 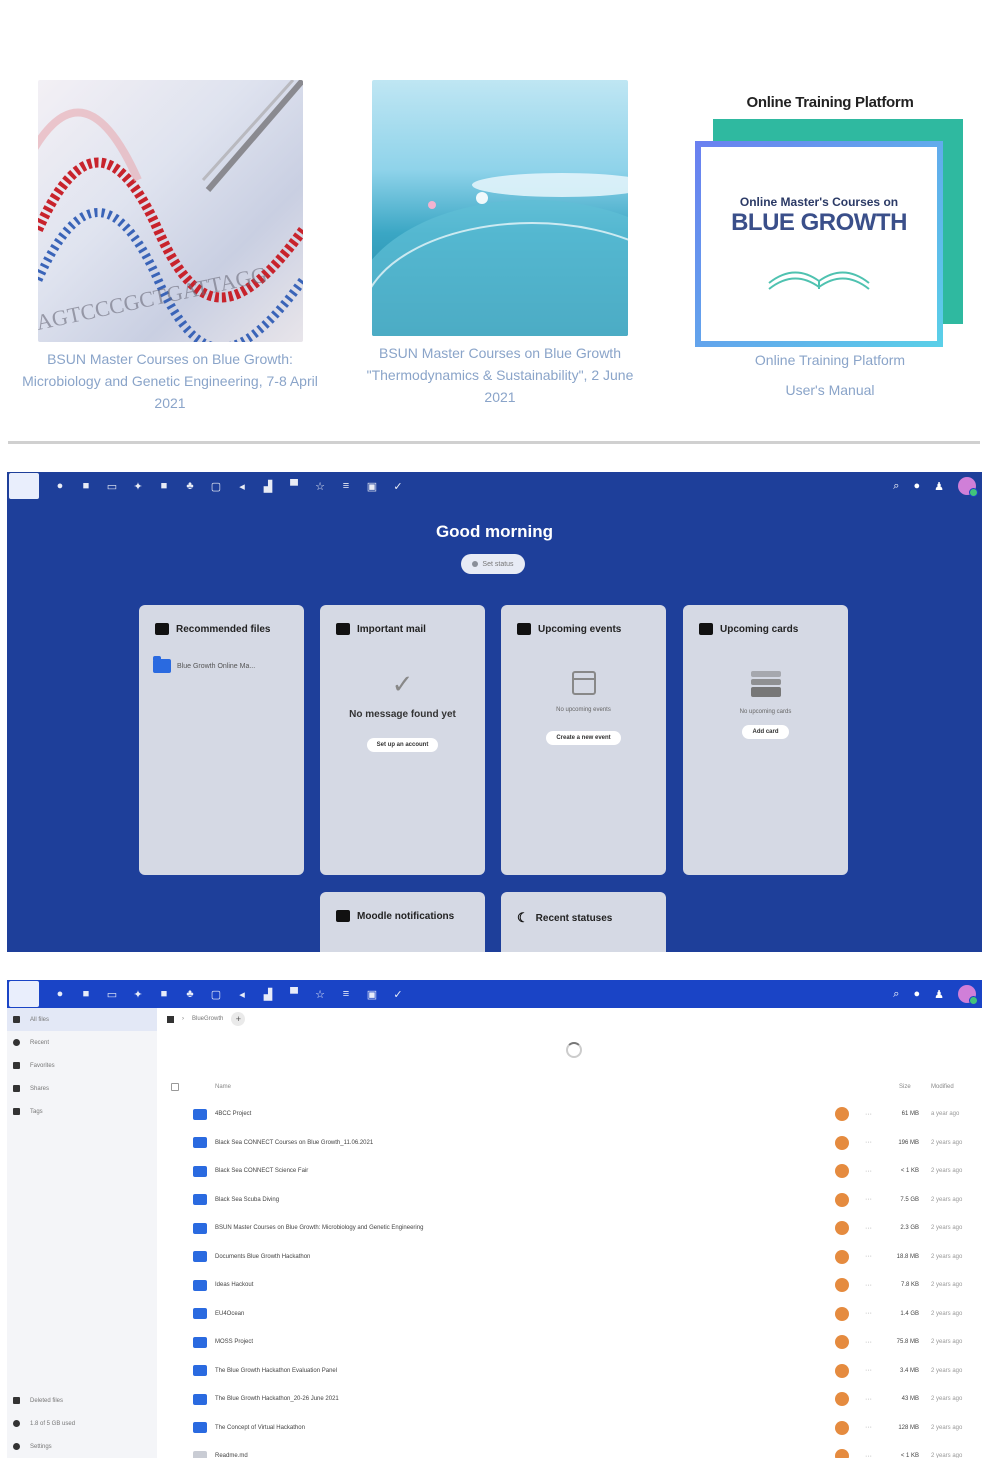 What do you see at coordinates (294, 486) in the screenshot?
I see `deck-app-icon: ▀` at bounding box center [294, 486].